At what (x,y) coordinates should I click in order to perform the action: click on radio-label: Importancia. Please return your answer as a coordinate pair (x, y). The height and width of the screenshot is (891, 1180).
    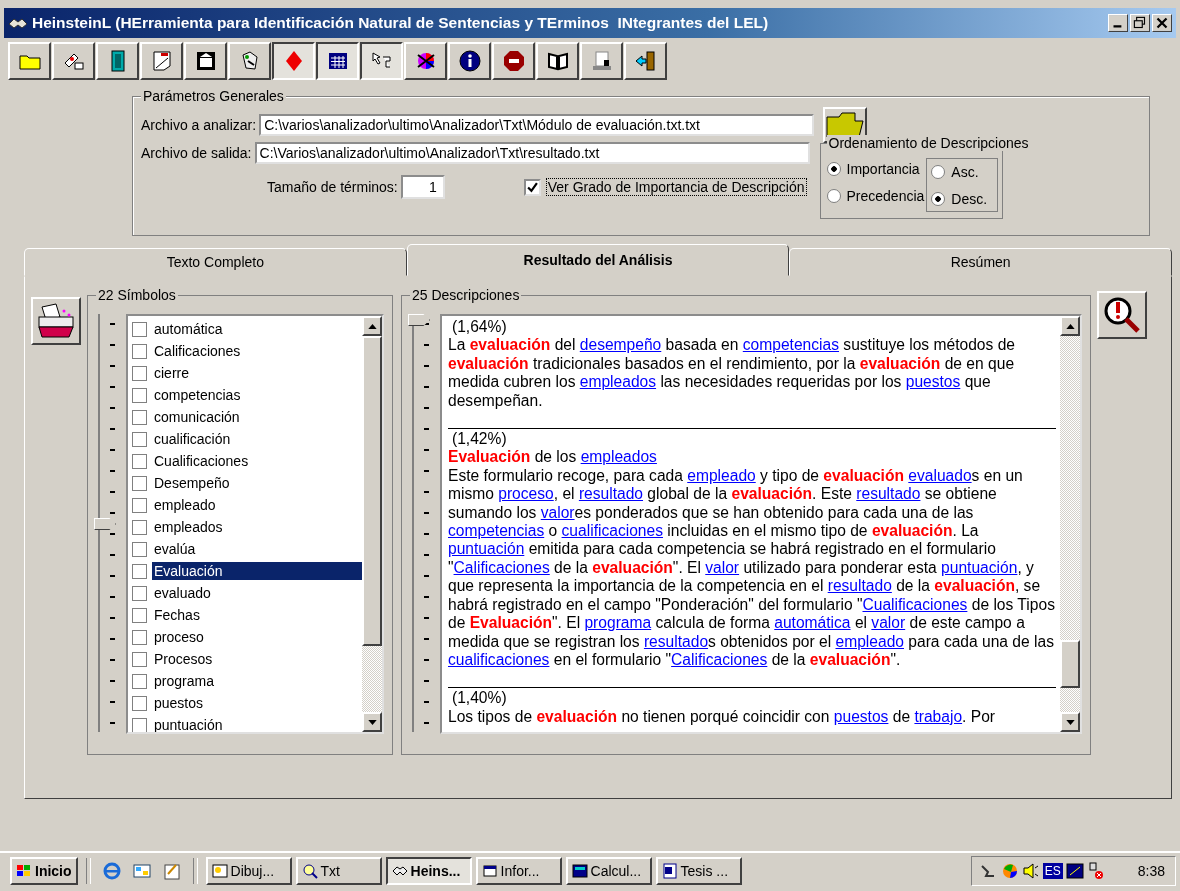
    Looking at the image, I should click on (883, 168).